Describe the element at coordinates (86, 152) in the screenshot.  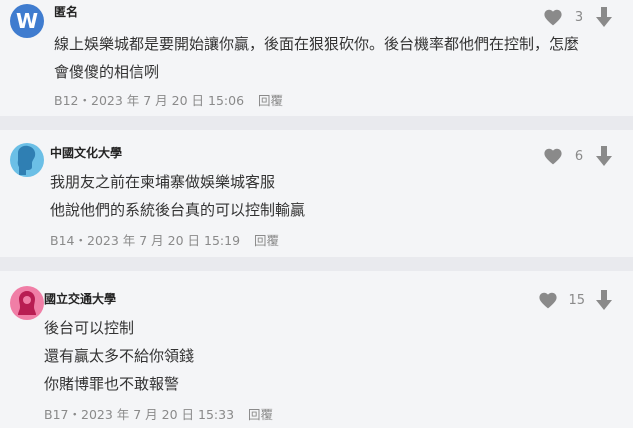
I see `comment-author: 中國文化大學` at that location.